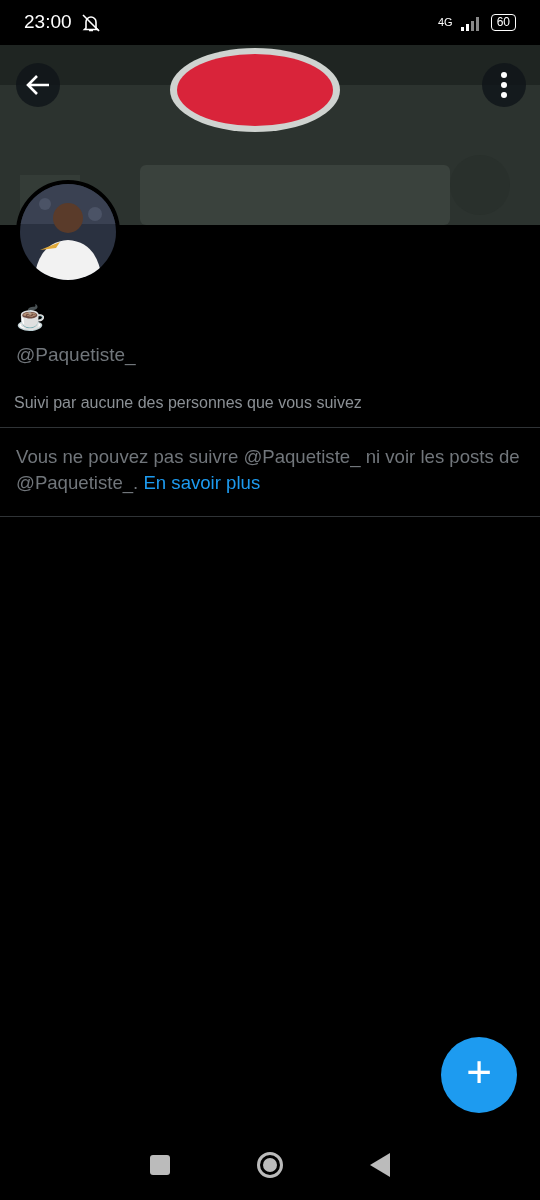 The width and height of the screenshot is (540, 1200). I want to click on battery-indicator: 60, so click(503, 22).